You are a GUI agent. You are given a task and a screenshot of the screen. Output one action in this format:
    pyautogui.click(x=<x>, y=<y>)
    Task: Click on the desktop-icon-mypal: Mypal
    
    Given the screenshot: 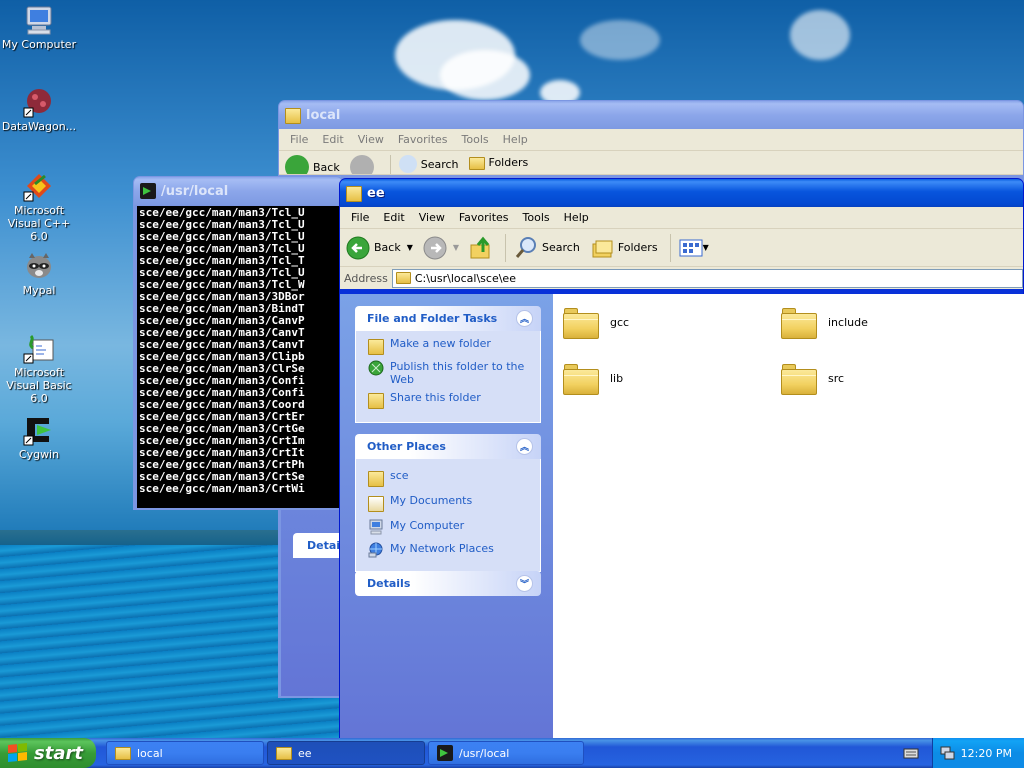 What is the action you would take?
    pyautogui.click(x=39, y=273)
    